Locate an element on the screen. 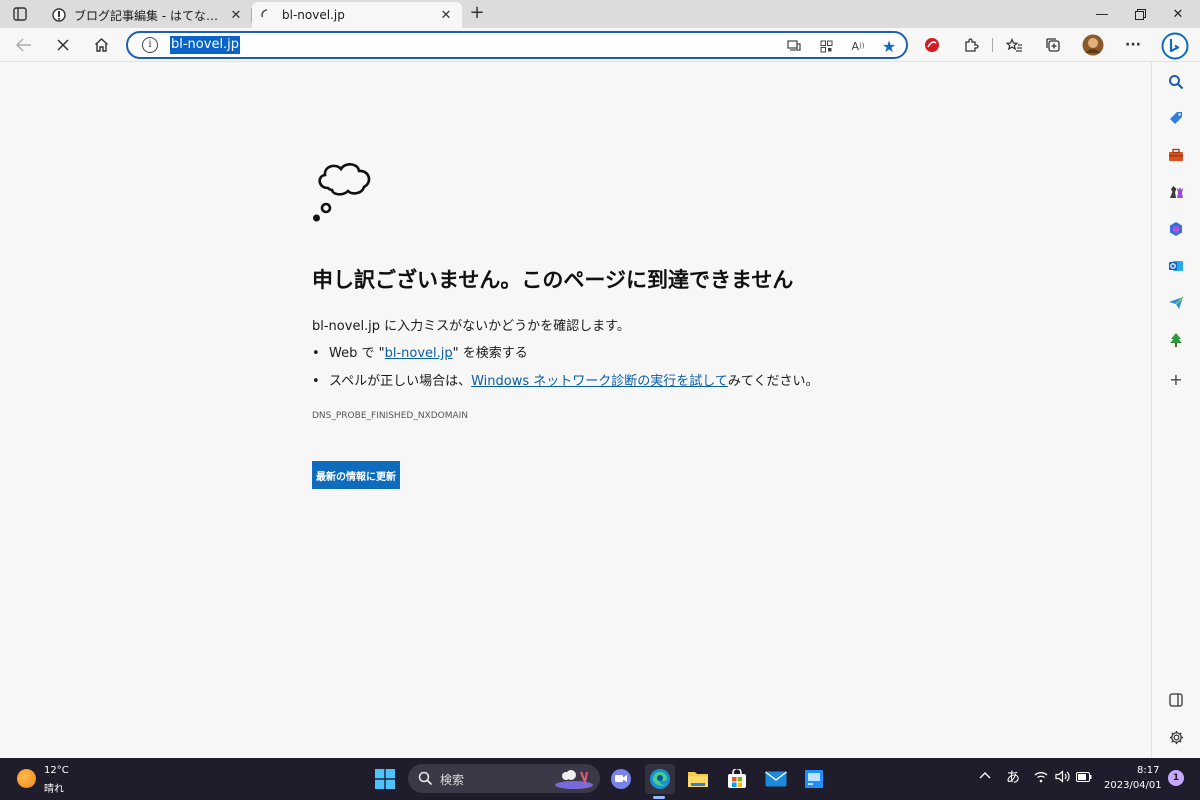 This screenshot has width=1200, height=800. sidebar-hide-button is located at coordinates (1176, 700).